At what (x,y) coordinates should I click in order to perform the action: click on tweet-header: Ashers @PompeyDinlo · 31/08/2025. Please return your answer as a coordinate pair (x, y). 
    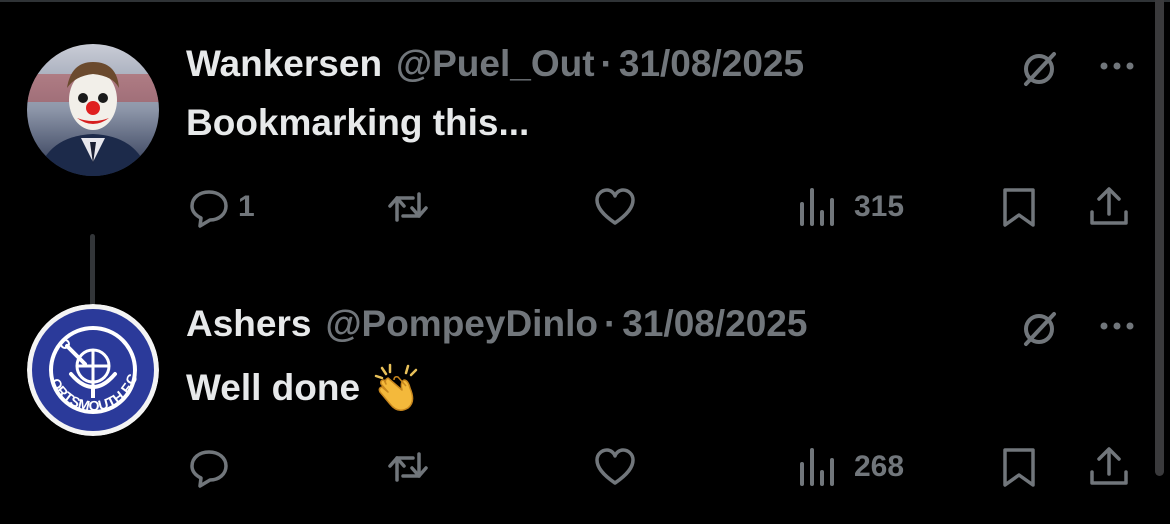
    Looking at the image, I should click on (496, 324).